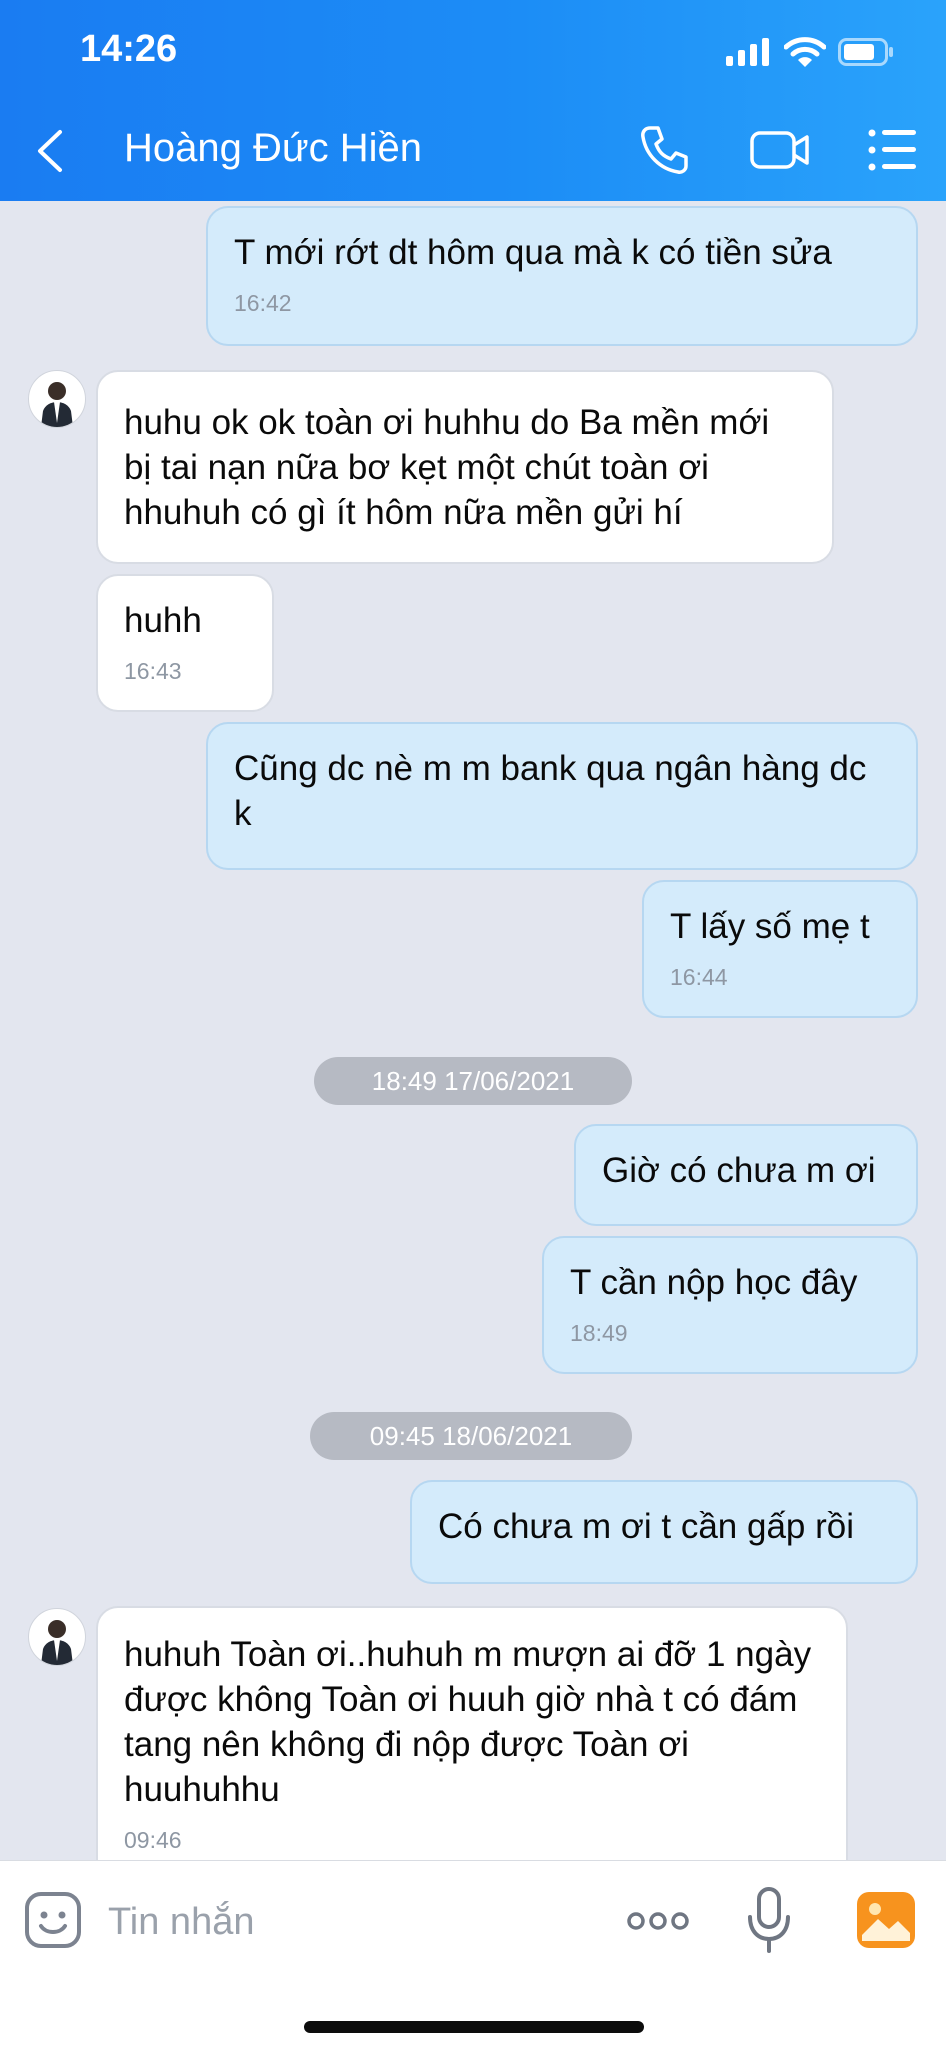 The height and width of the screenshot is (2049, 946). What do you see at coordinates (699, 977) in the screenshot?
I see `message-time: 16:44` at bounding box center [699, 977].